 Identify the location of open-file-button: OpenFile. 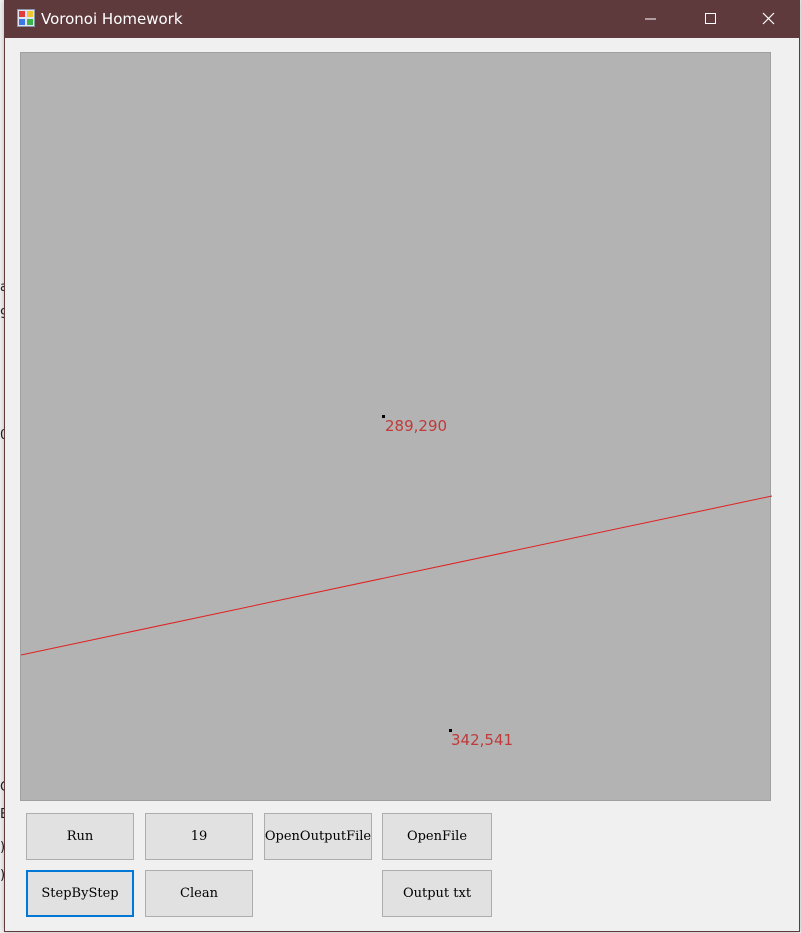
(437, 836).